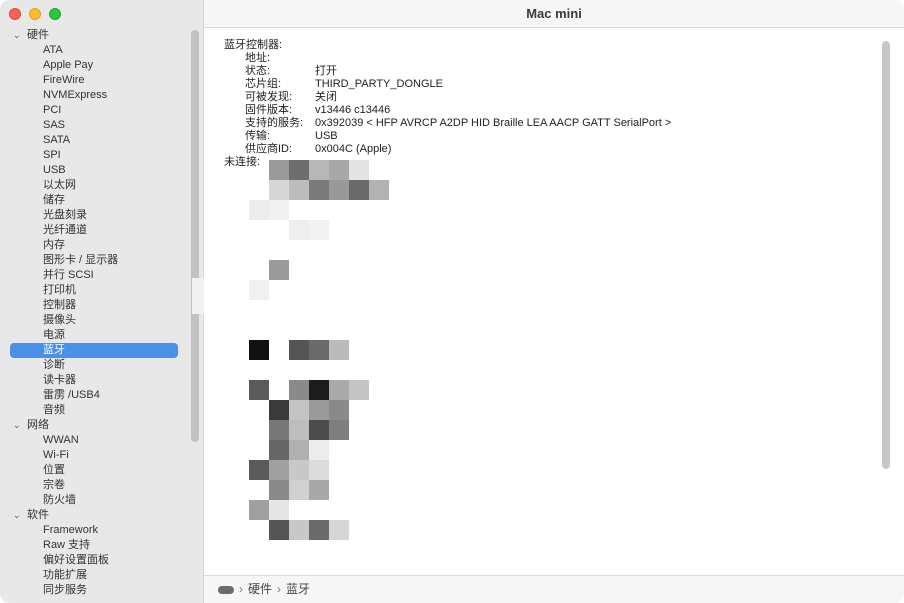  I want to click on sidebar-item-usb: USB, so click(95, 170).